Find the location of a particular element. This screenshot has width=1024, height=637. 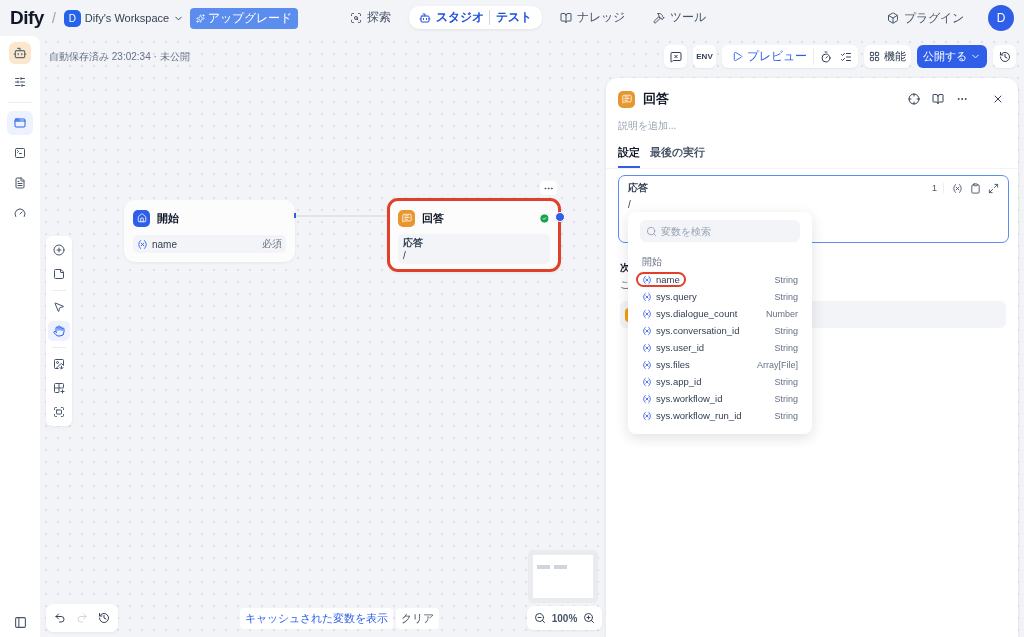

search-icon is located at coordinates (651, 231).